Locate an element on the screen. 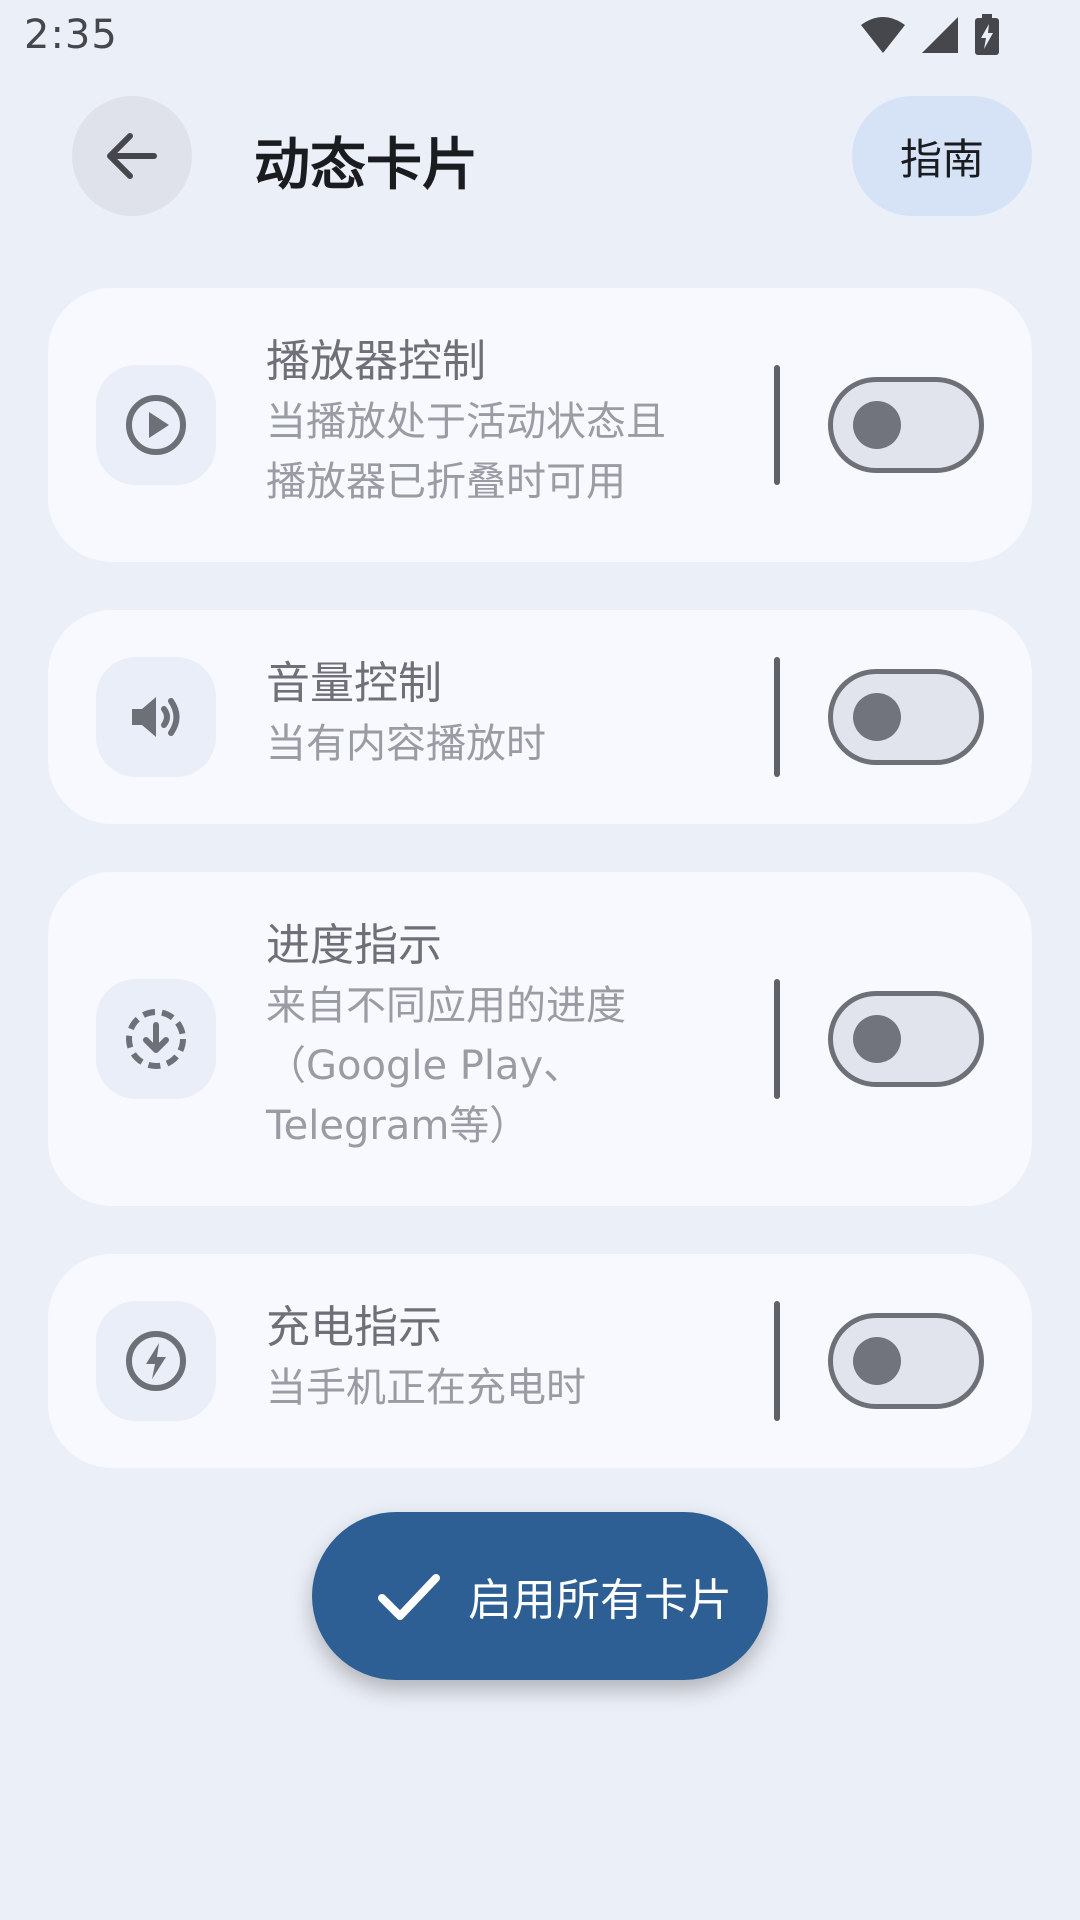 The image size is (1080, 1920). card-text: 充电指示 当手机正在充电时 is located at coordinates (516, 1358).